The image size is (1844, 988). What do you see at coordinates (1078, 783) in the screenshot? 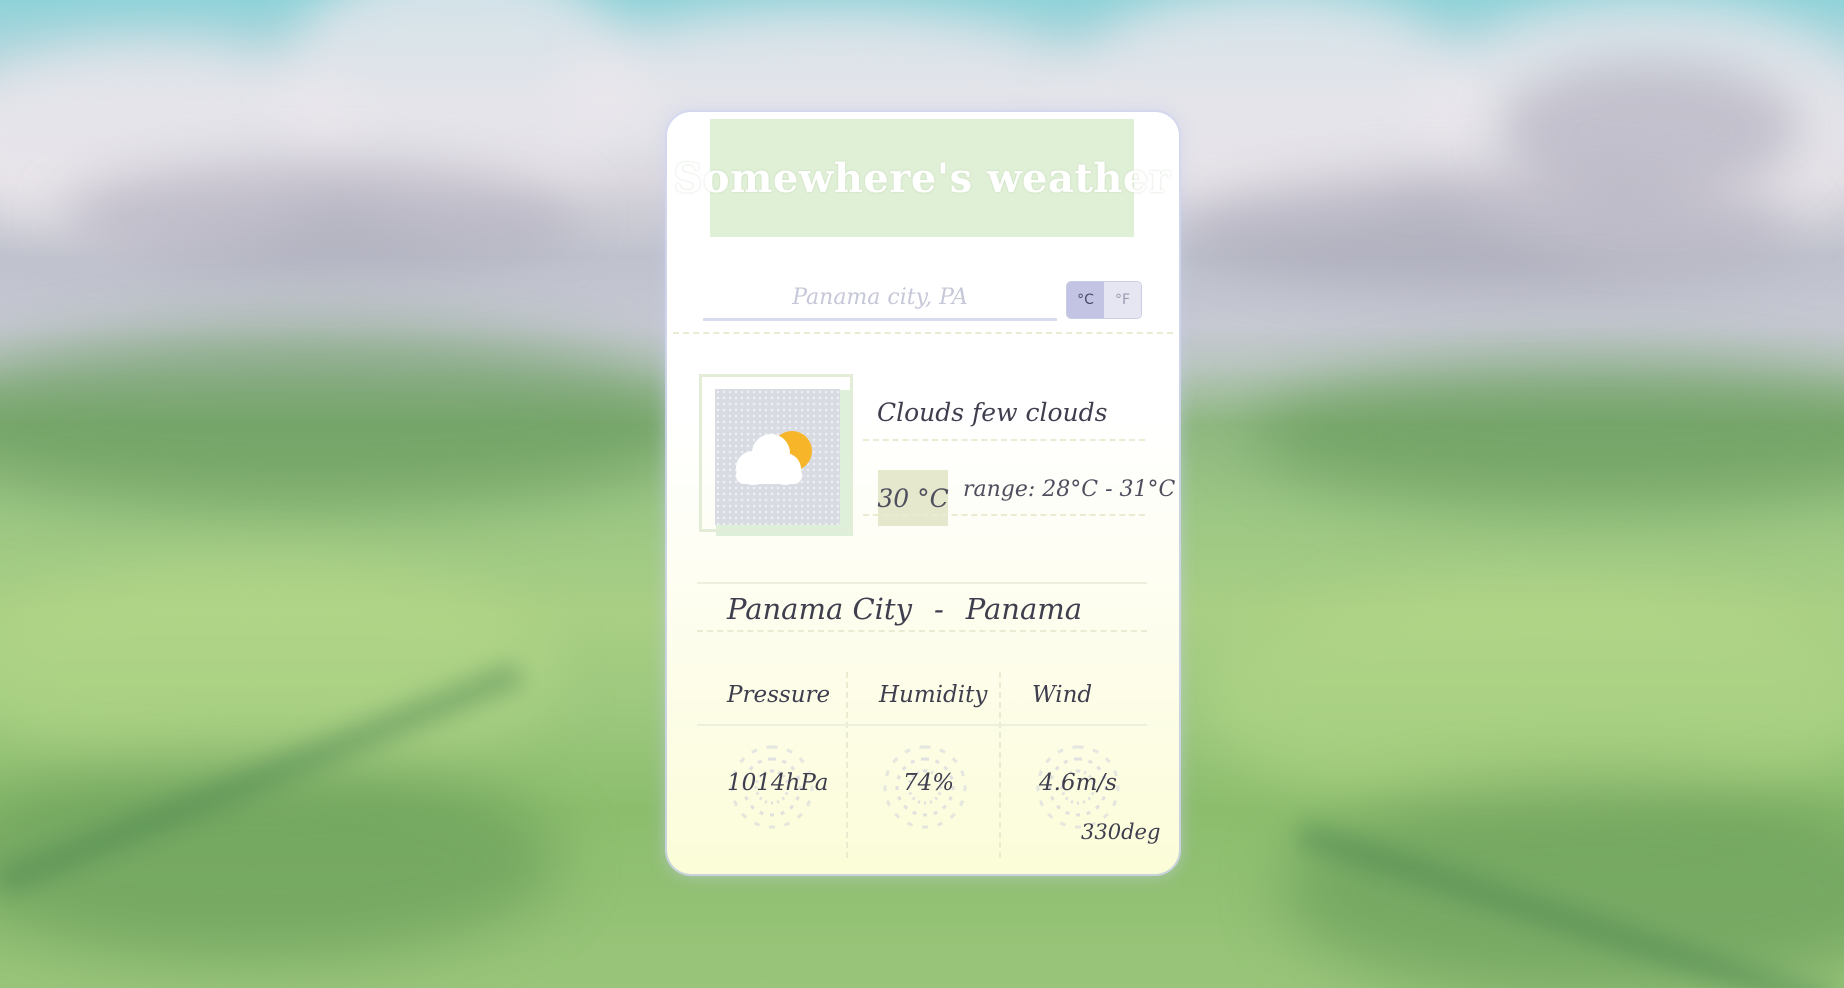
I see `wind-speed-value: 4.6m/s` at bounding box center [1078, 783].